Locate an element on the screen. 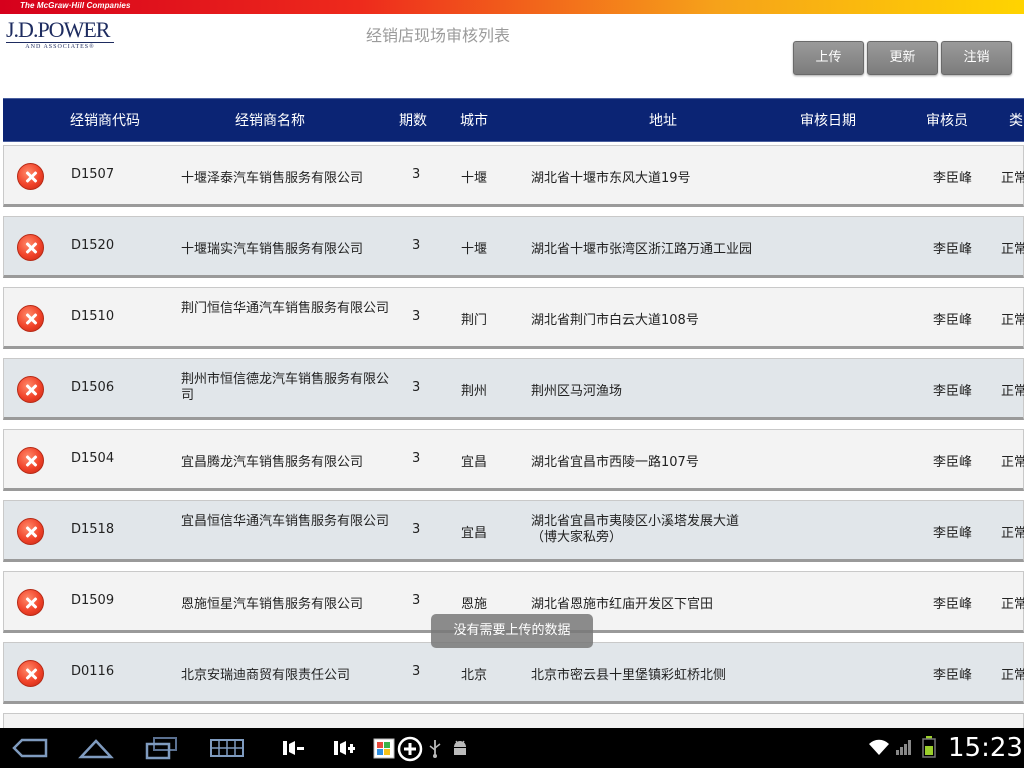 This screenshot has width=1024, height=768. dealer-name: 恩施恒星汽车销售服务有限公司 is located at coordinates (272, 604).